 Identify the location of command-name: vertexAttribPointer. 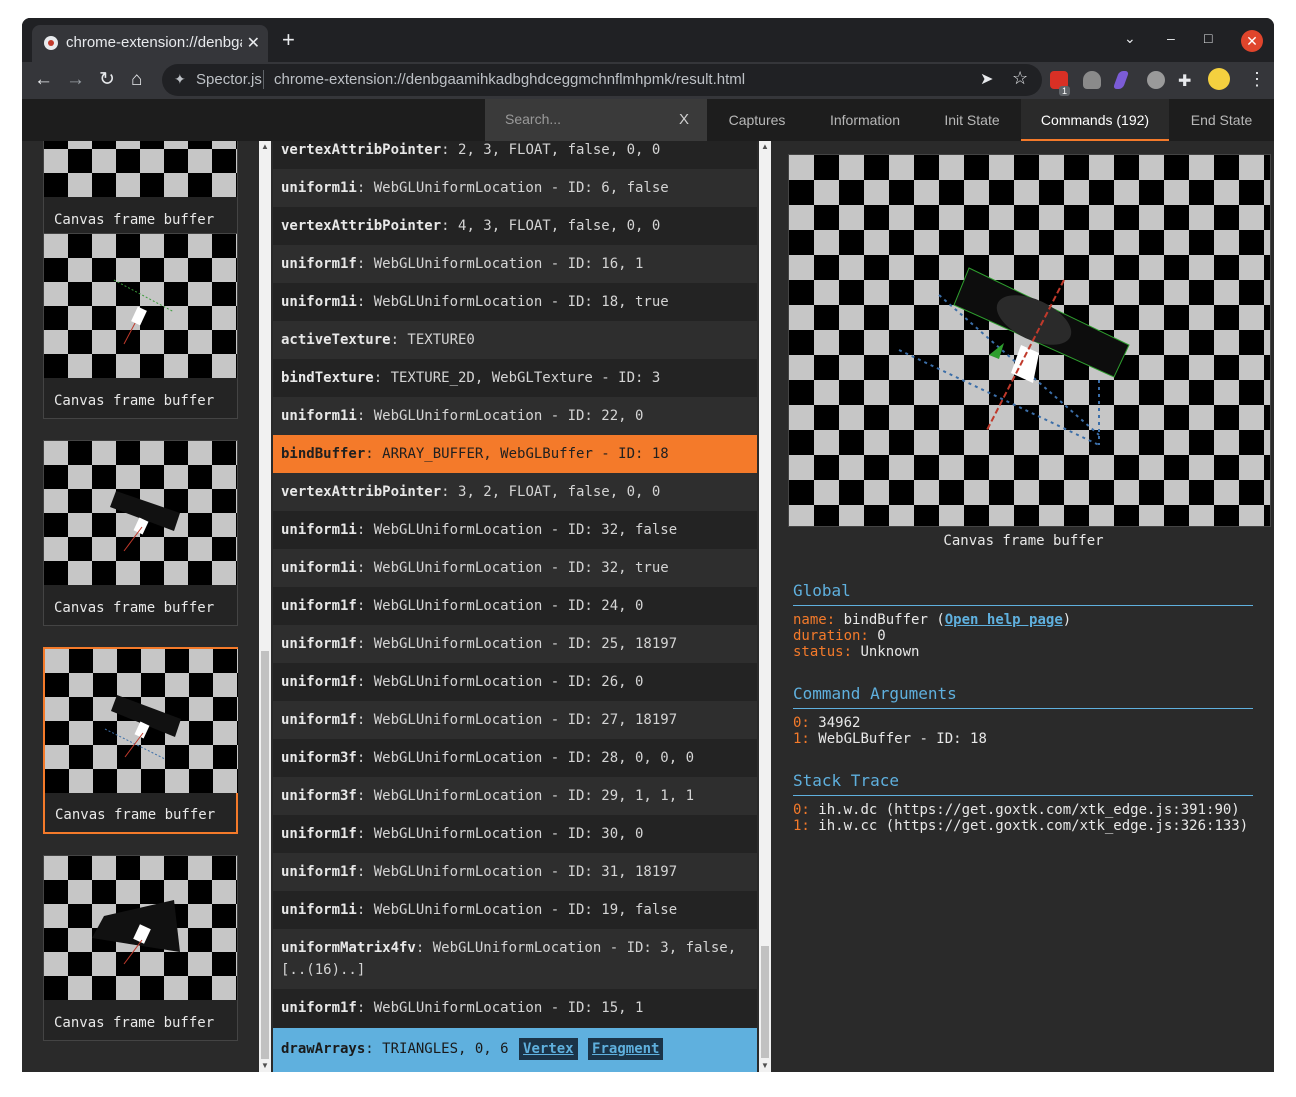
(361, 492).